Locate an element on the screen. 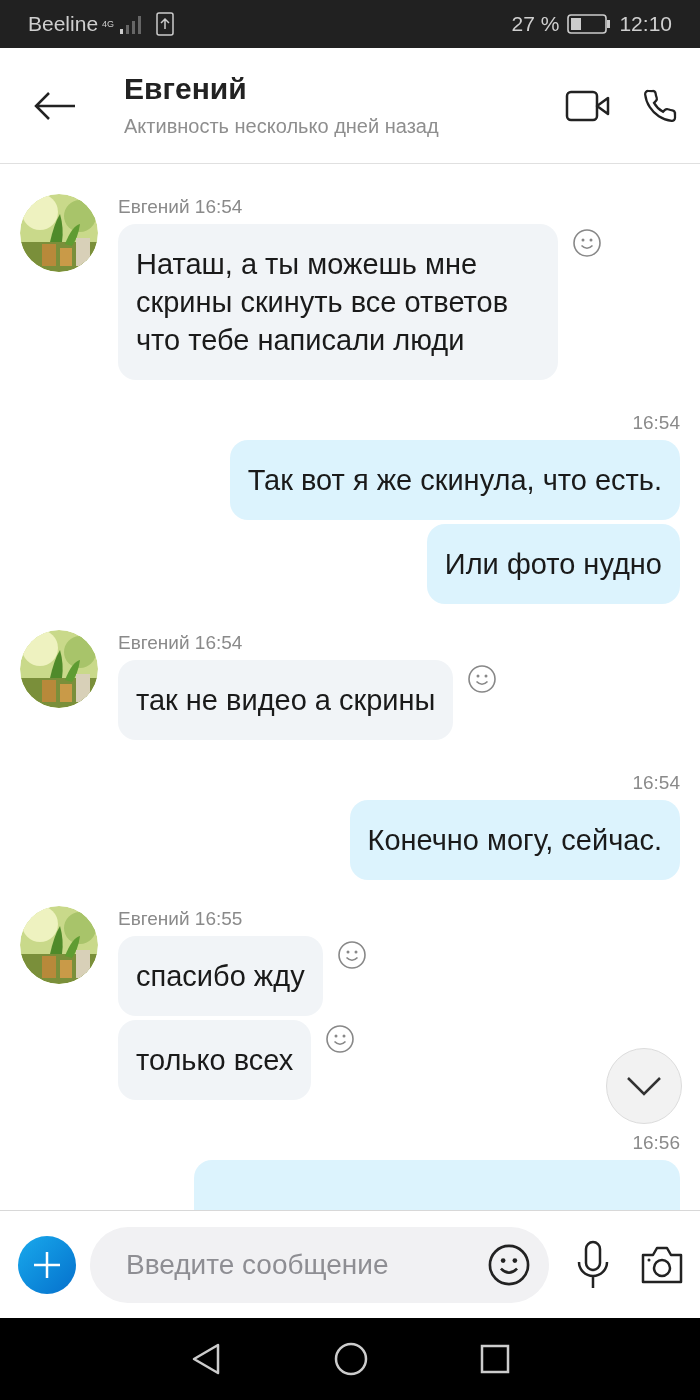 This screenshot has height=1400, width=700. emoji-icon is located at coordinates (509, 1264).